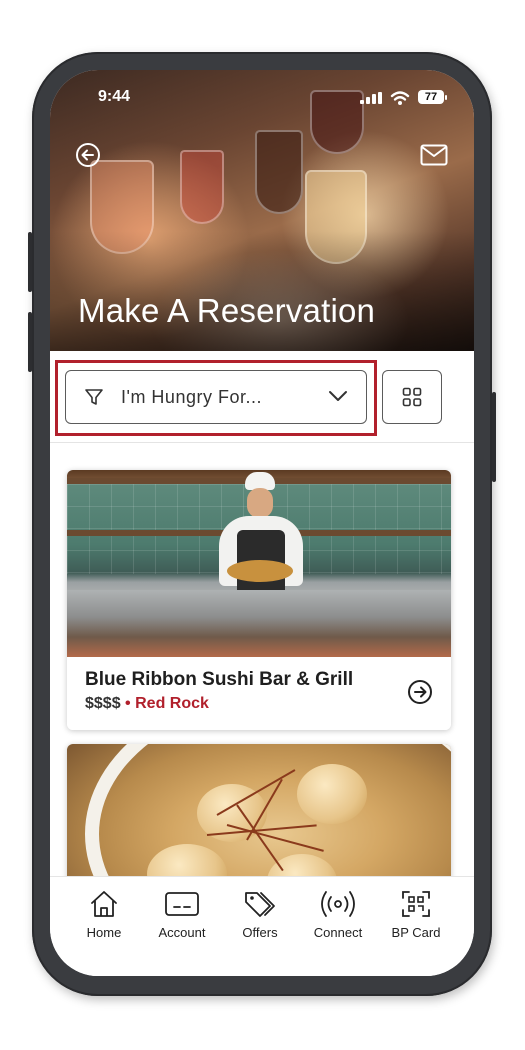 The height and width of the screenshot is (1050, 525). I want to click on page-title: Make A Reservation, so click(227, 310).